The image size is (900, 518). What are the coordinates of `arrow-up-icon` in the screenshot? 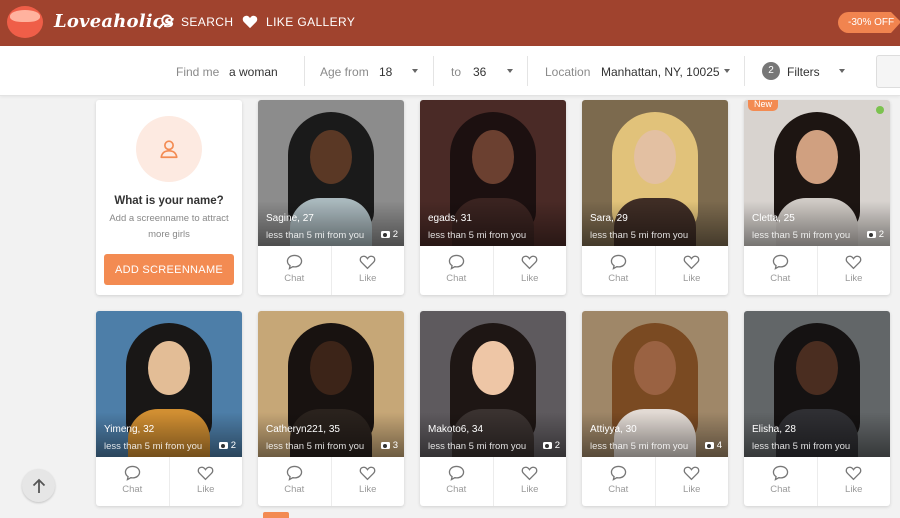 It's located at (38, 485).